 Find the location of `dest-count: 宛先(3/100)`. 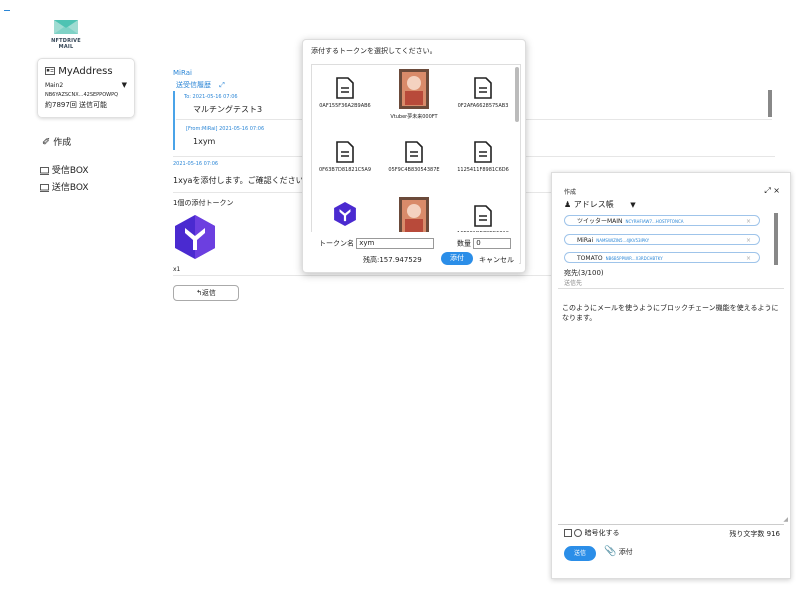

dest-count: 宛先(3/100) is located at coordinates (584, 273).